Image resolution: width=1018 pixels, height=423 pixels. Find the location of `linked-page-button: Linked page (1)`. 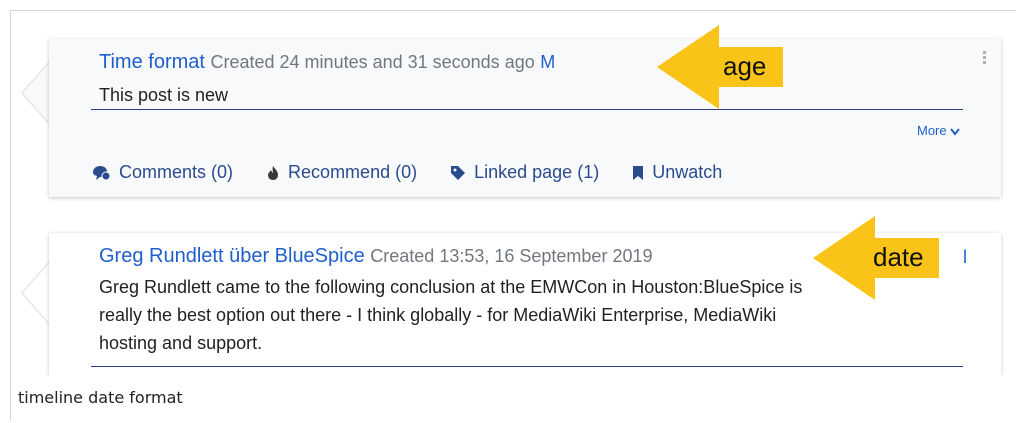

linked-page-button: Linked page (1) is located at coordinates (524, 172).